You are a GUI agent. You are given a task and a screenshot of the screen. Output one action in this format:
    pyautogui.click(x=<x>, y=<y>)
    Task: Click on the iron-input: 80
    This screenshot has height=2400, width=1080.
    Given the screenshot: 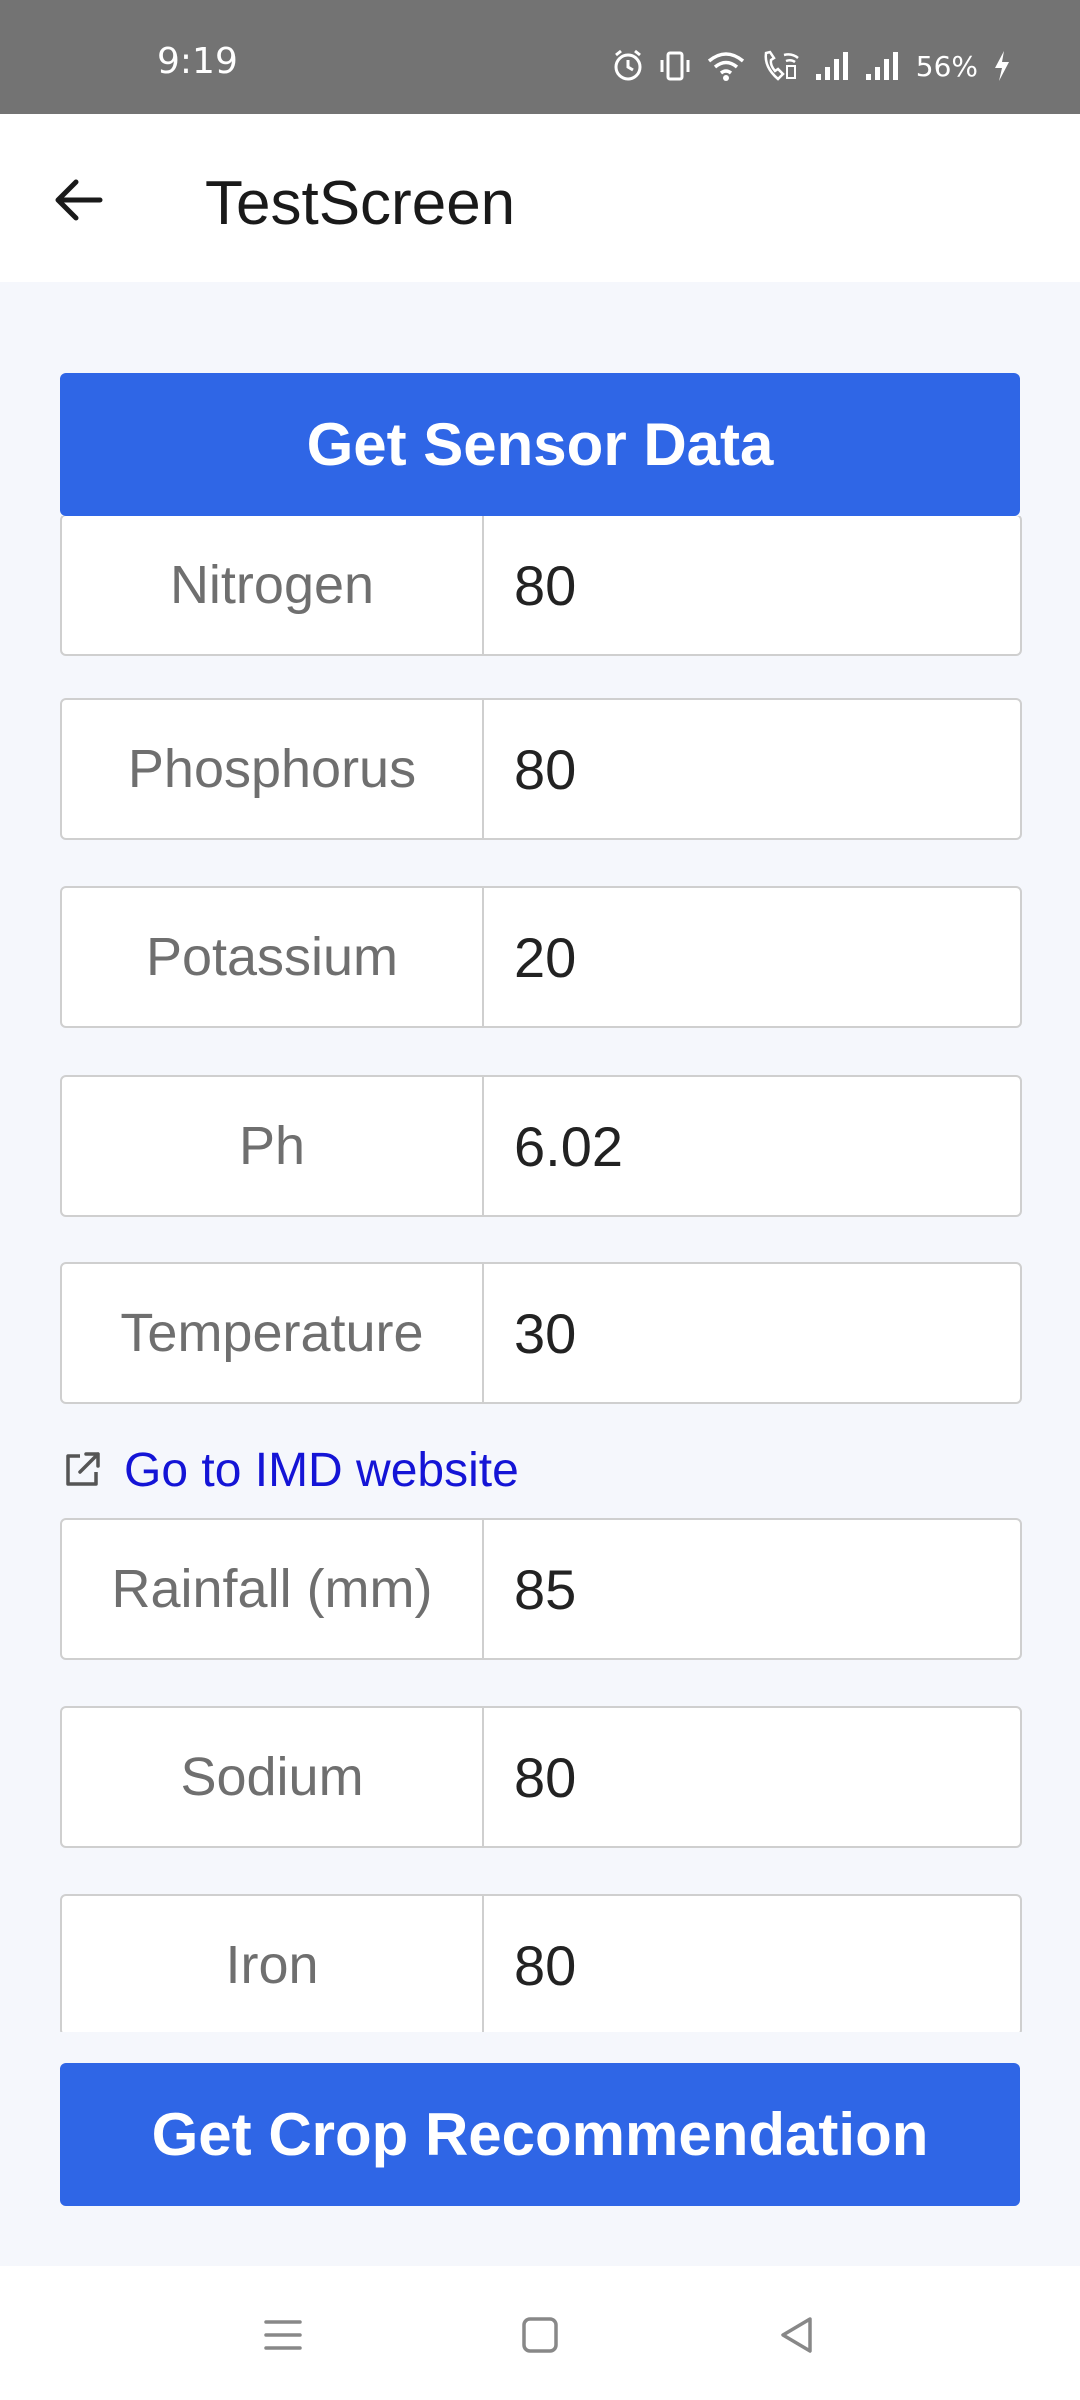 What is the action you would take?
    pyautogui.click(x=752, y=1964)
    